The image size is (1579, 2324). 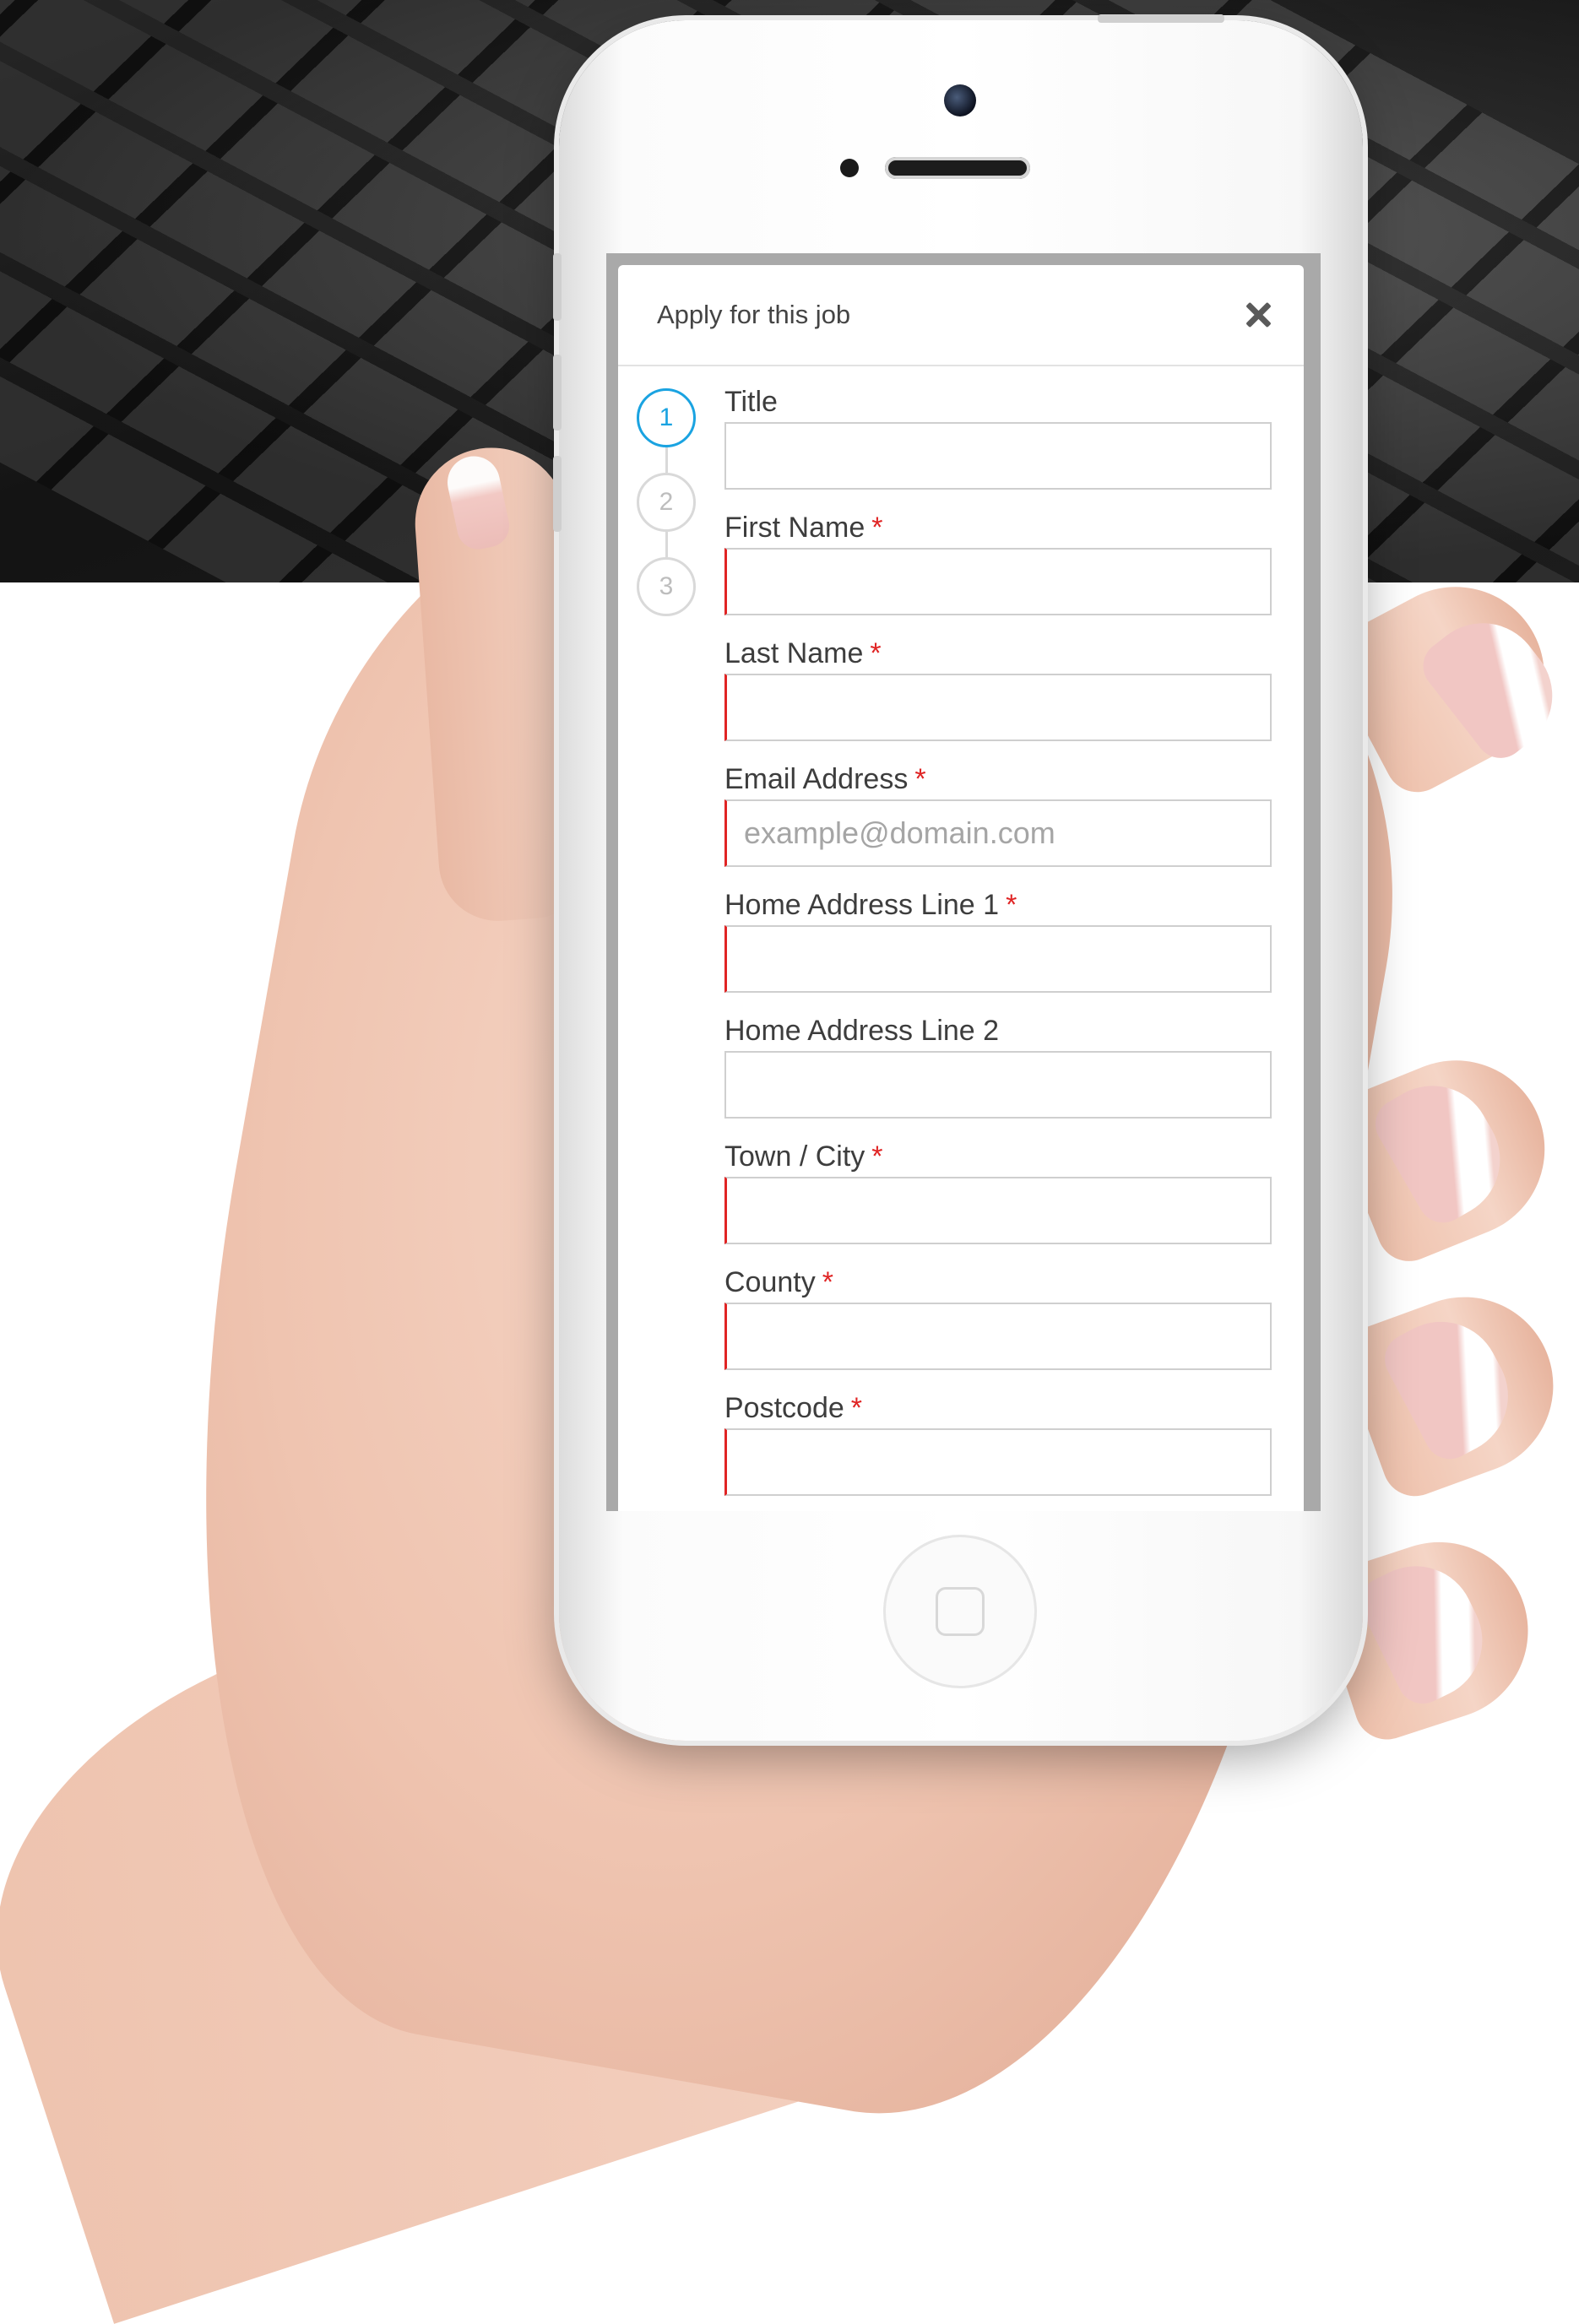 What do you see at coordinates (1161, 18) in the screenshot?
I see `phone-power-button` at bounding box center [1161, 18].